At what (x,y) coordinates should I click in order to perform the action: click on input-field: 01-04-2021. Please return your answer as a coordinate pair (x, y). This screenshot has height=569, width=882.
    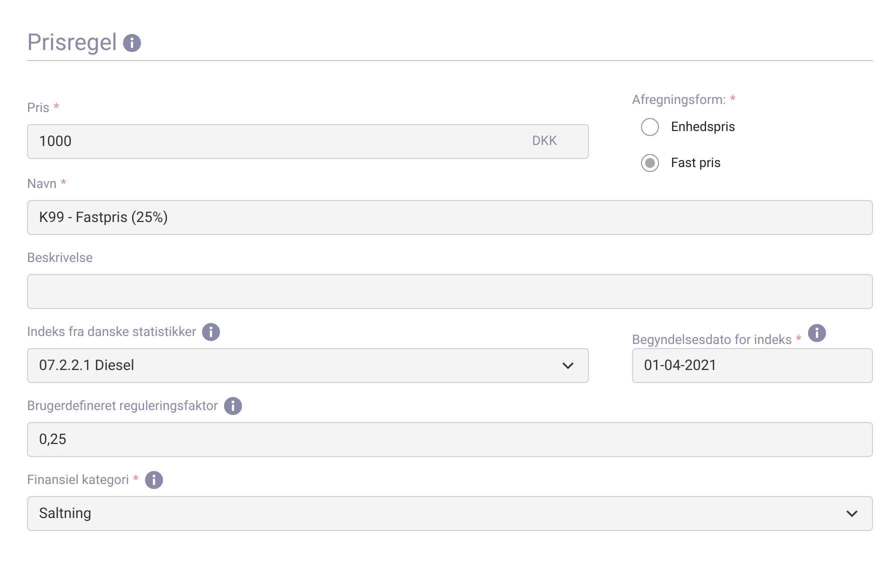
    Looking at the image, I should click on (752, 365).